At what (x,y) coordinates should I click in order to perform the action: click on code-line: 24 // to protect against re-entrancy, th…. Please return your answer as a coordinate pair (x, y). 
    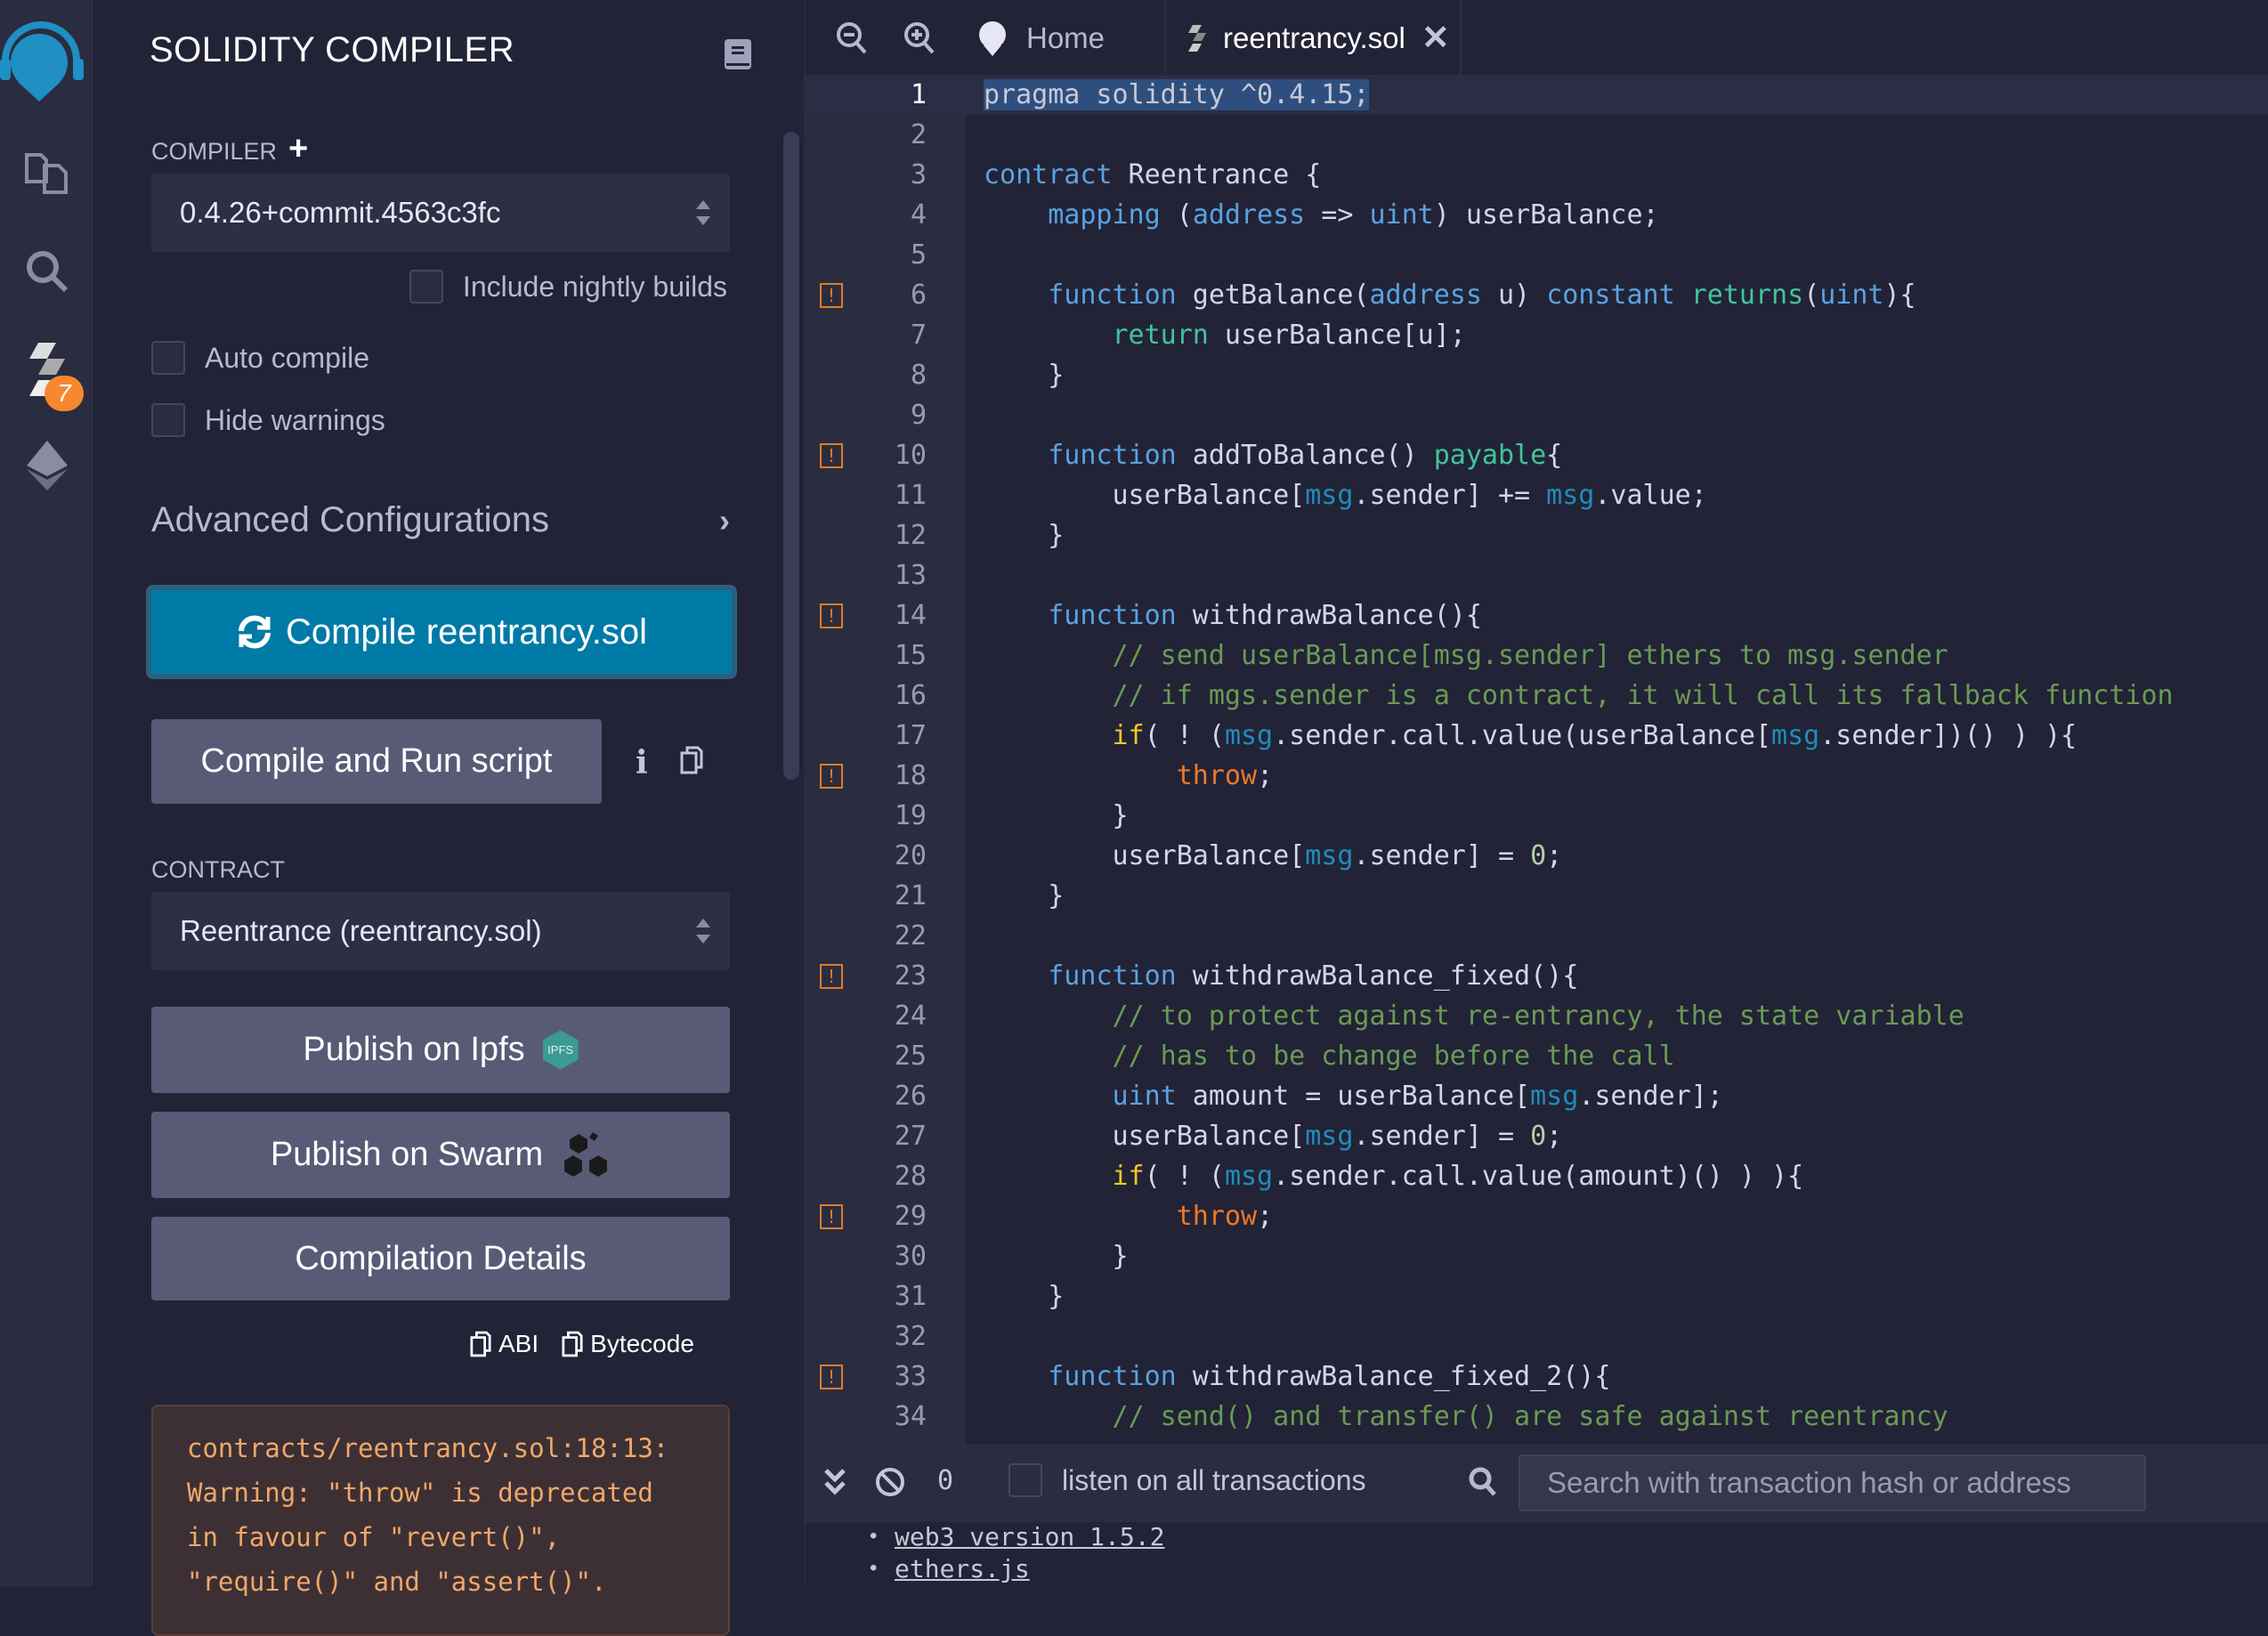
    Looking at the image, I should click on (1537, 1016).